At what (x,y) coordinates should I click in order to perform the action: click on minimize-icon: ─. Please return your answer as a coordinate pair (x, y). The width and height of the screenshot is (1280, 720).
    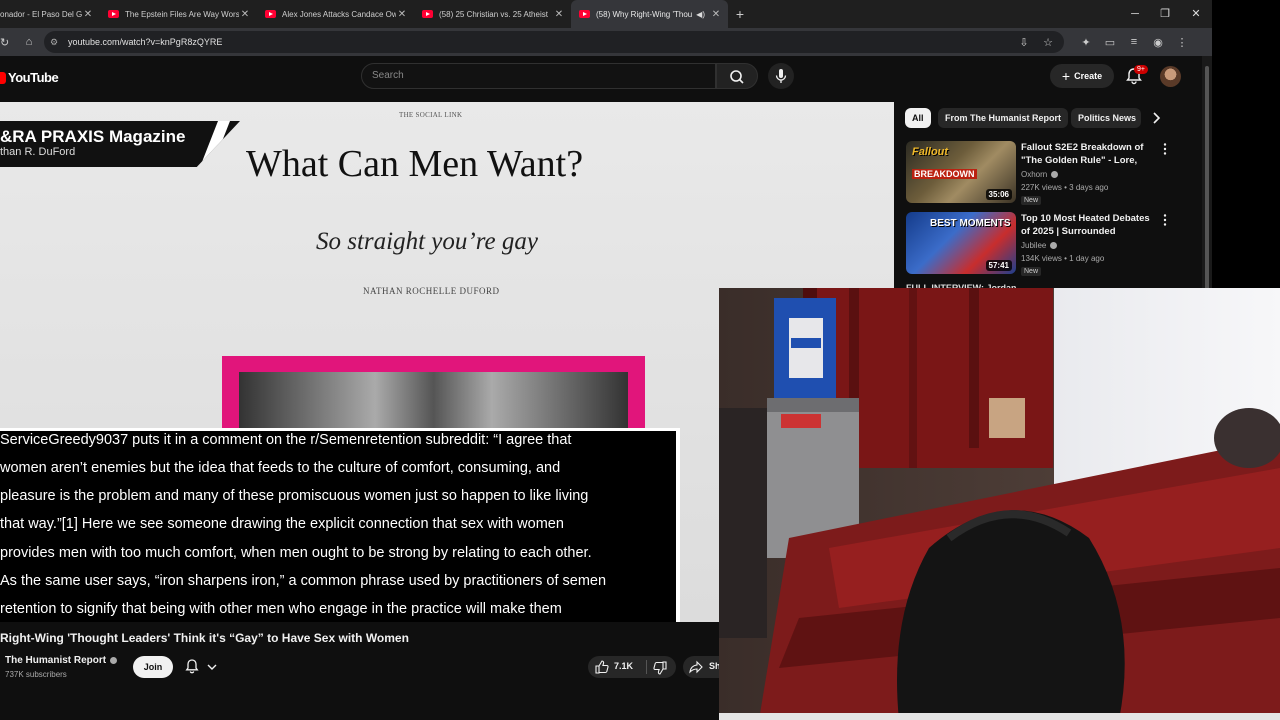
    Looking at the image, I should click on (1135, 14).